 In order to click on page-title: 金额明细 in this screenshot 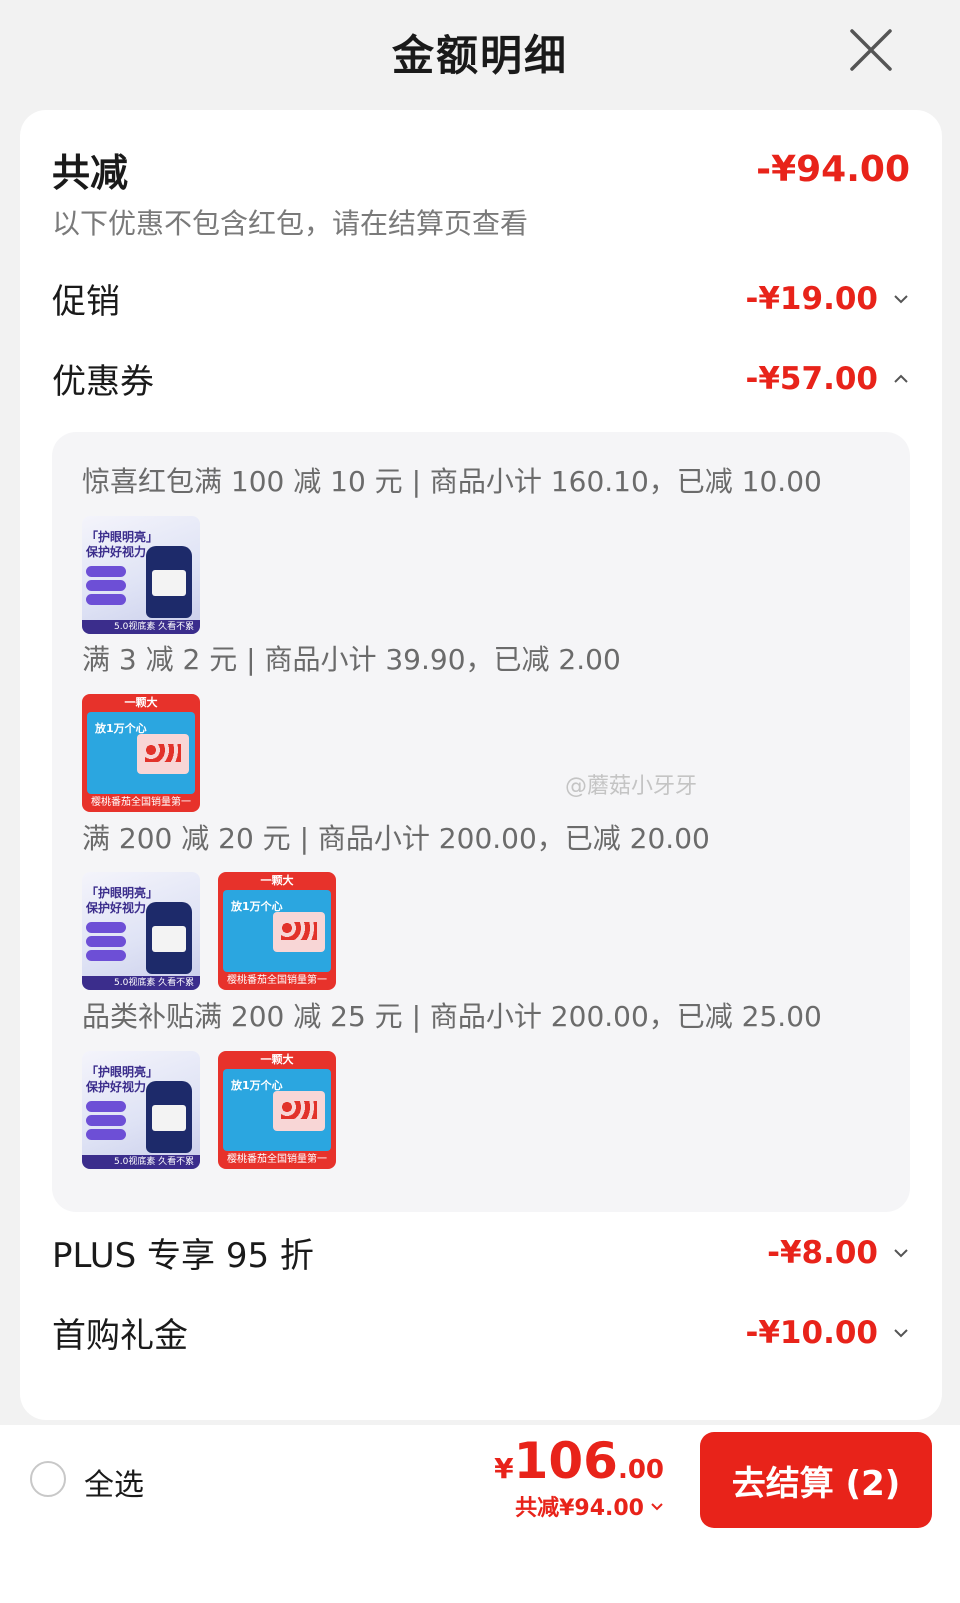, I will do `click(479, 55)`.